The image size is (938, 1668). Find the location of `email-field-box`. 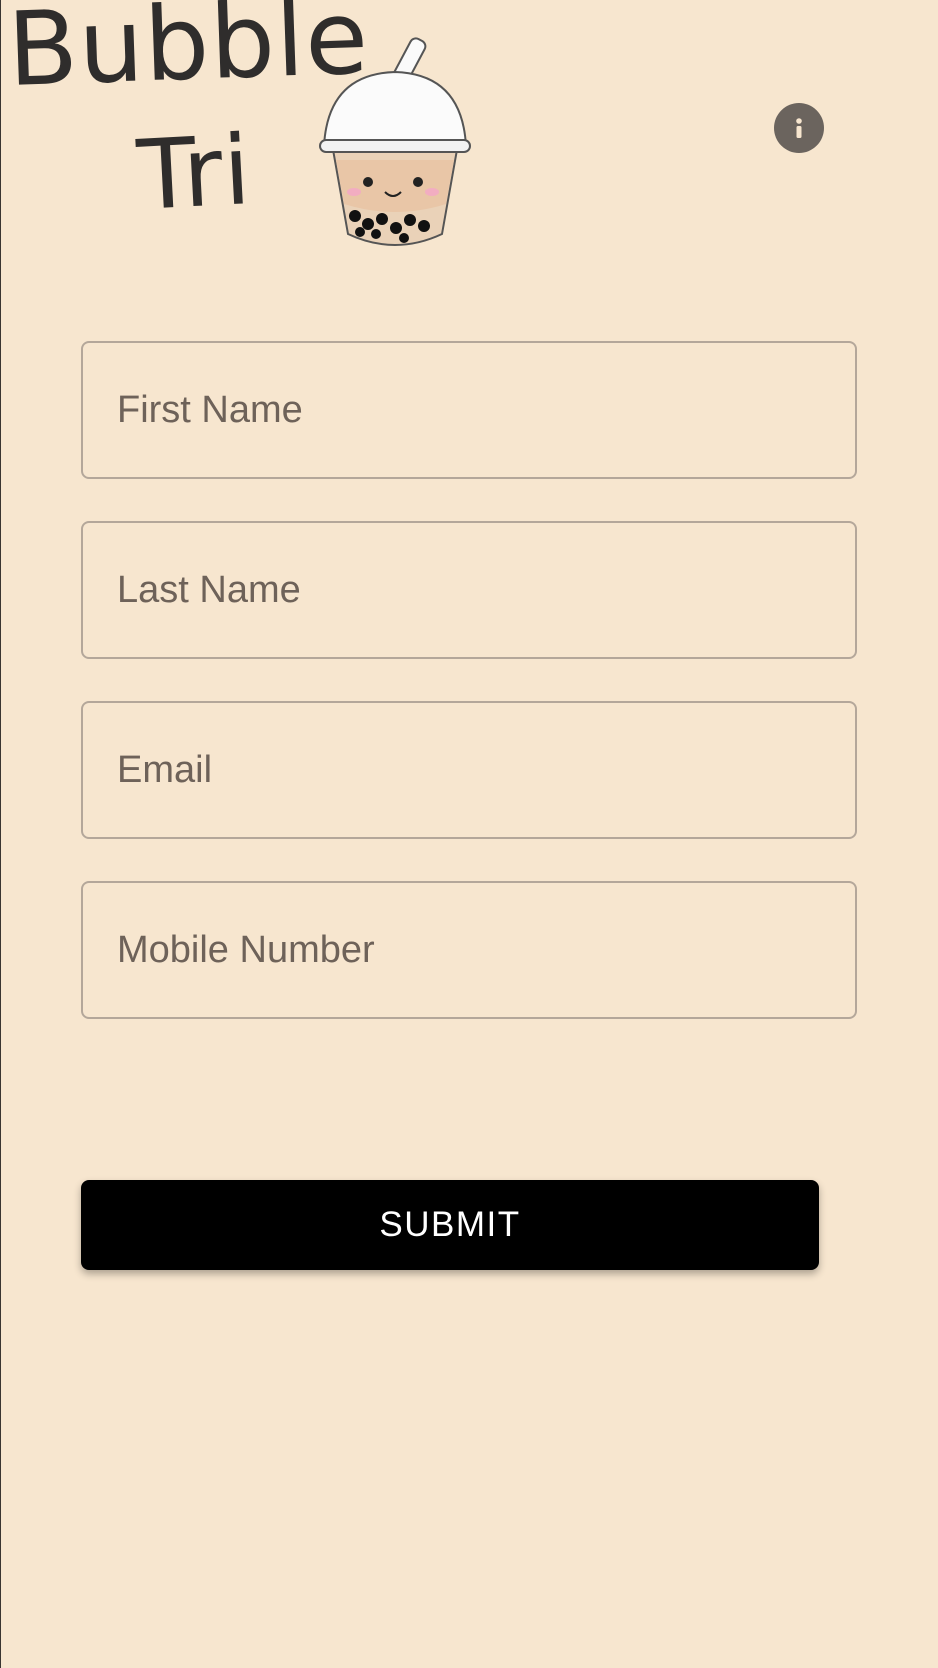

email-field-box is located at coordinates (469, 770).